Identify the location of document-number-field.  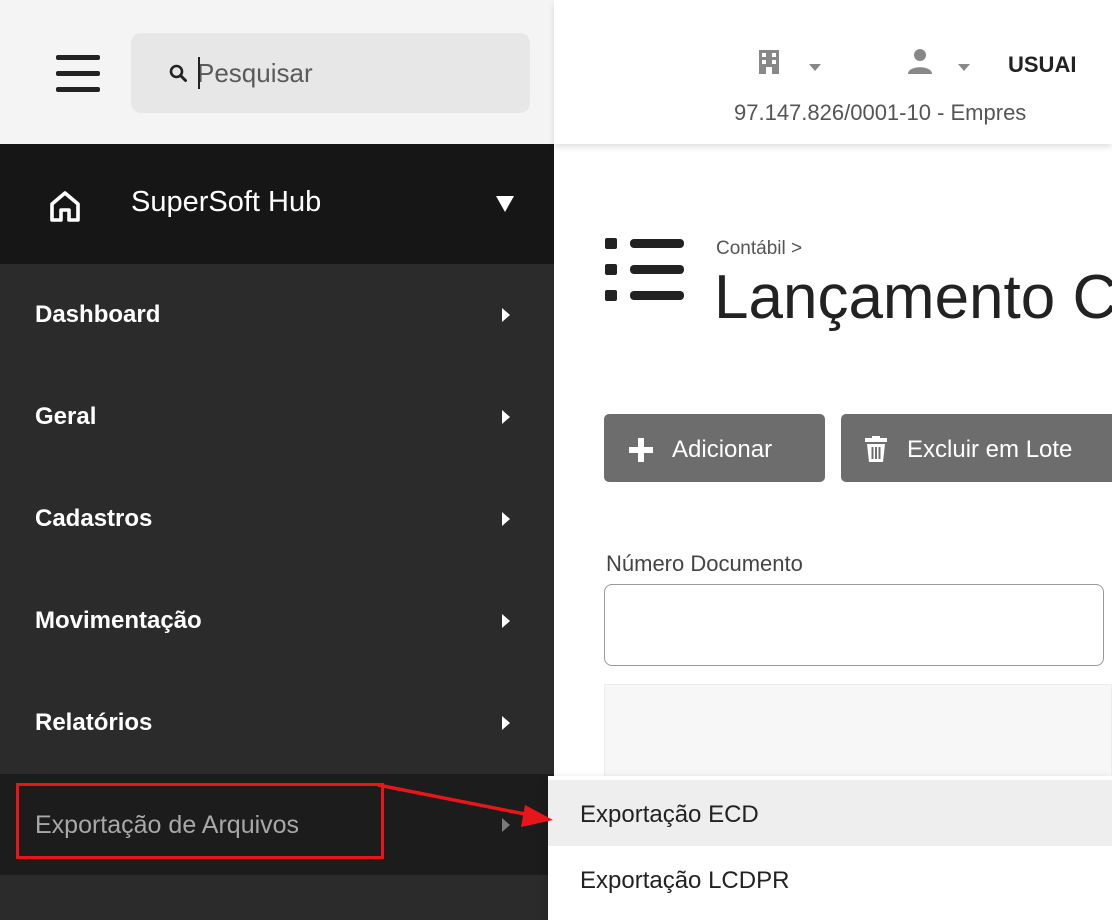
(854, 625).